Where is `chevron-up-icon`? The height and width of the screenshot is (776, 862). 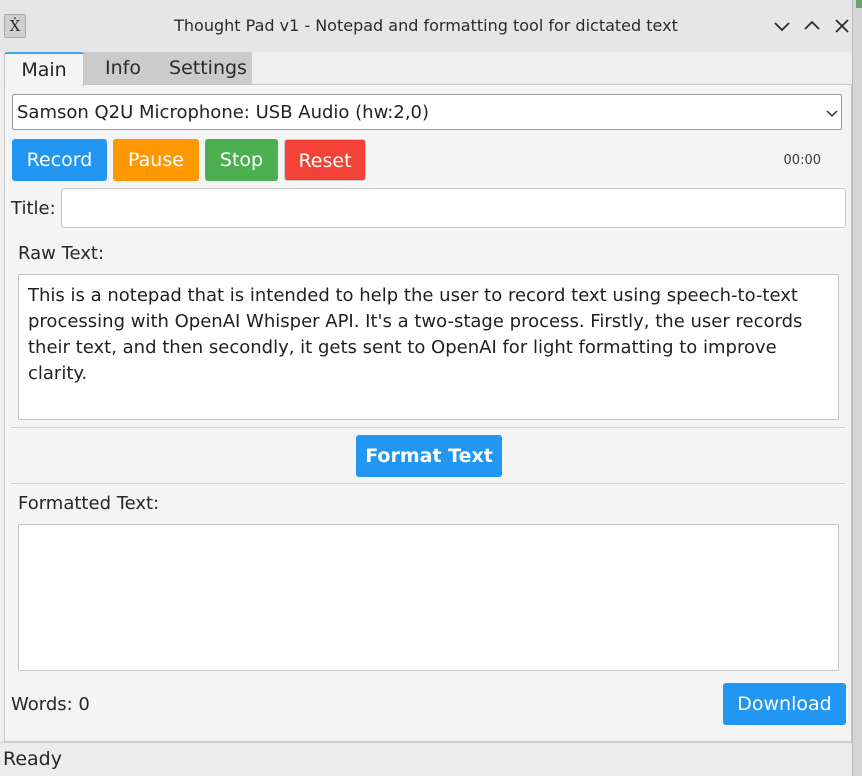 chevron-up-icon is located at coordinates (812, 25).